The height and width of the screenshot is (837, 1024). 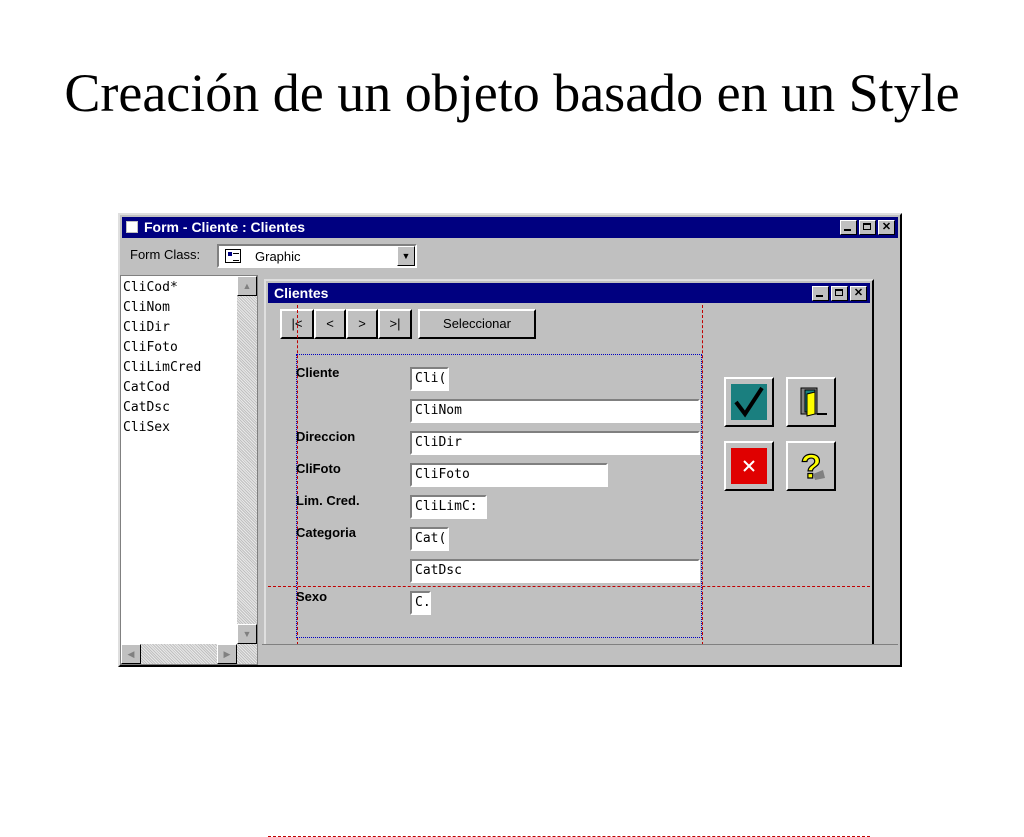 I want to click on list-item: CatCod, so click(x=146, y=388).